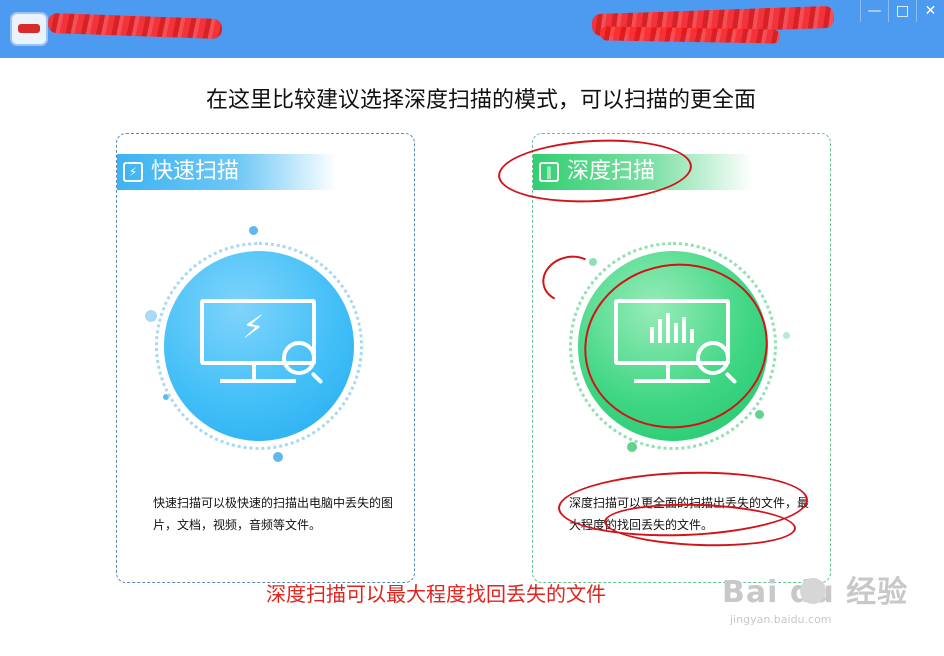 The width and height of the screenshot is (944, 656). I want to click on monitor-icon: ⚡, so click(258, 341).